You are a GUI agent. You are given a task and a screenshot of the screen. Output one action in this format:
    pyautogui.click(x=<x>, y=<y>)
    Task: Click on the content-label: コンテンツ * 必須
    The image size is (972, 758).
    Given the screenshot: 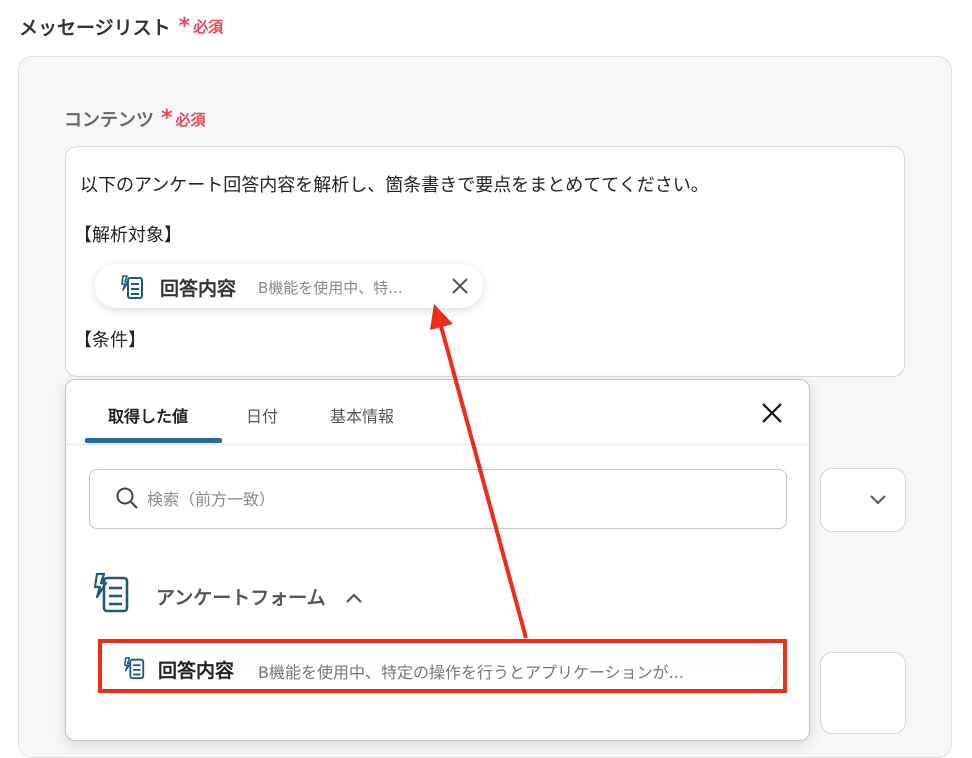 What is the action you would take?
    pyautogui.click(x=135, y=119)
    